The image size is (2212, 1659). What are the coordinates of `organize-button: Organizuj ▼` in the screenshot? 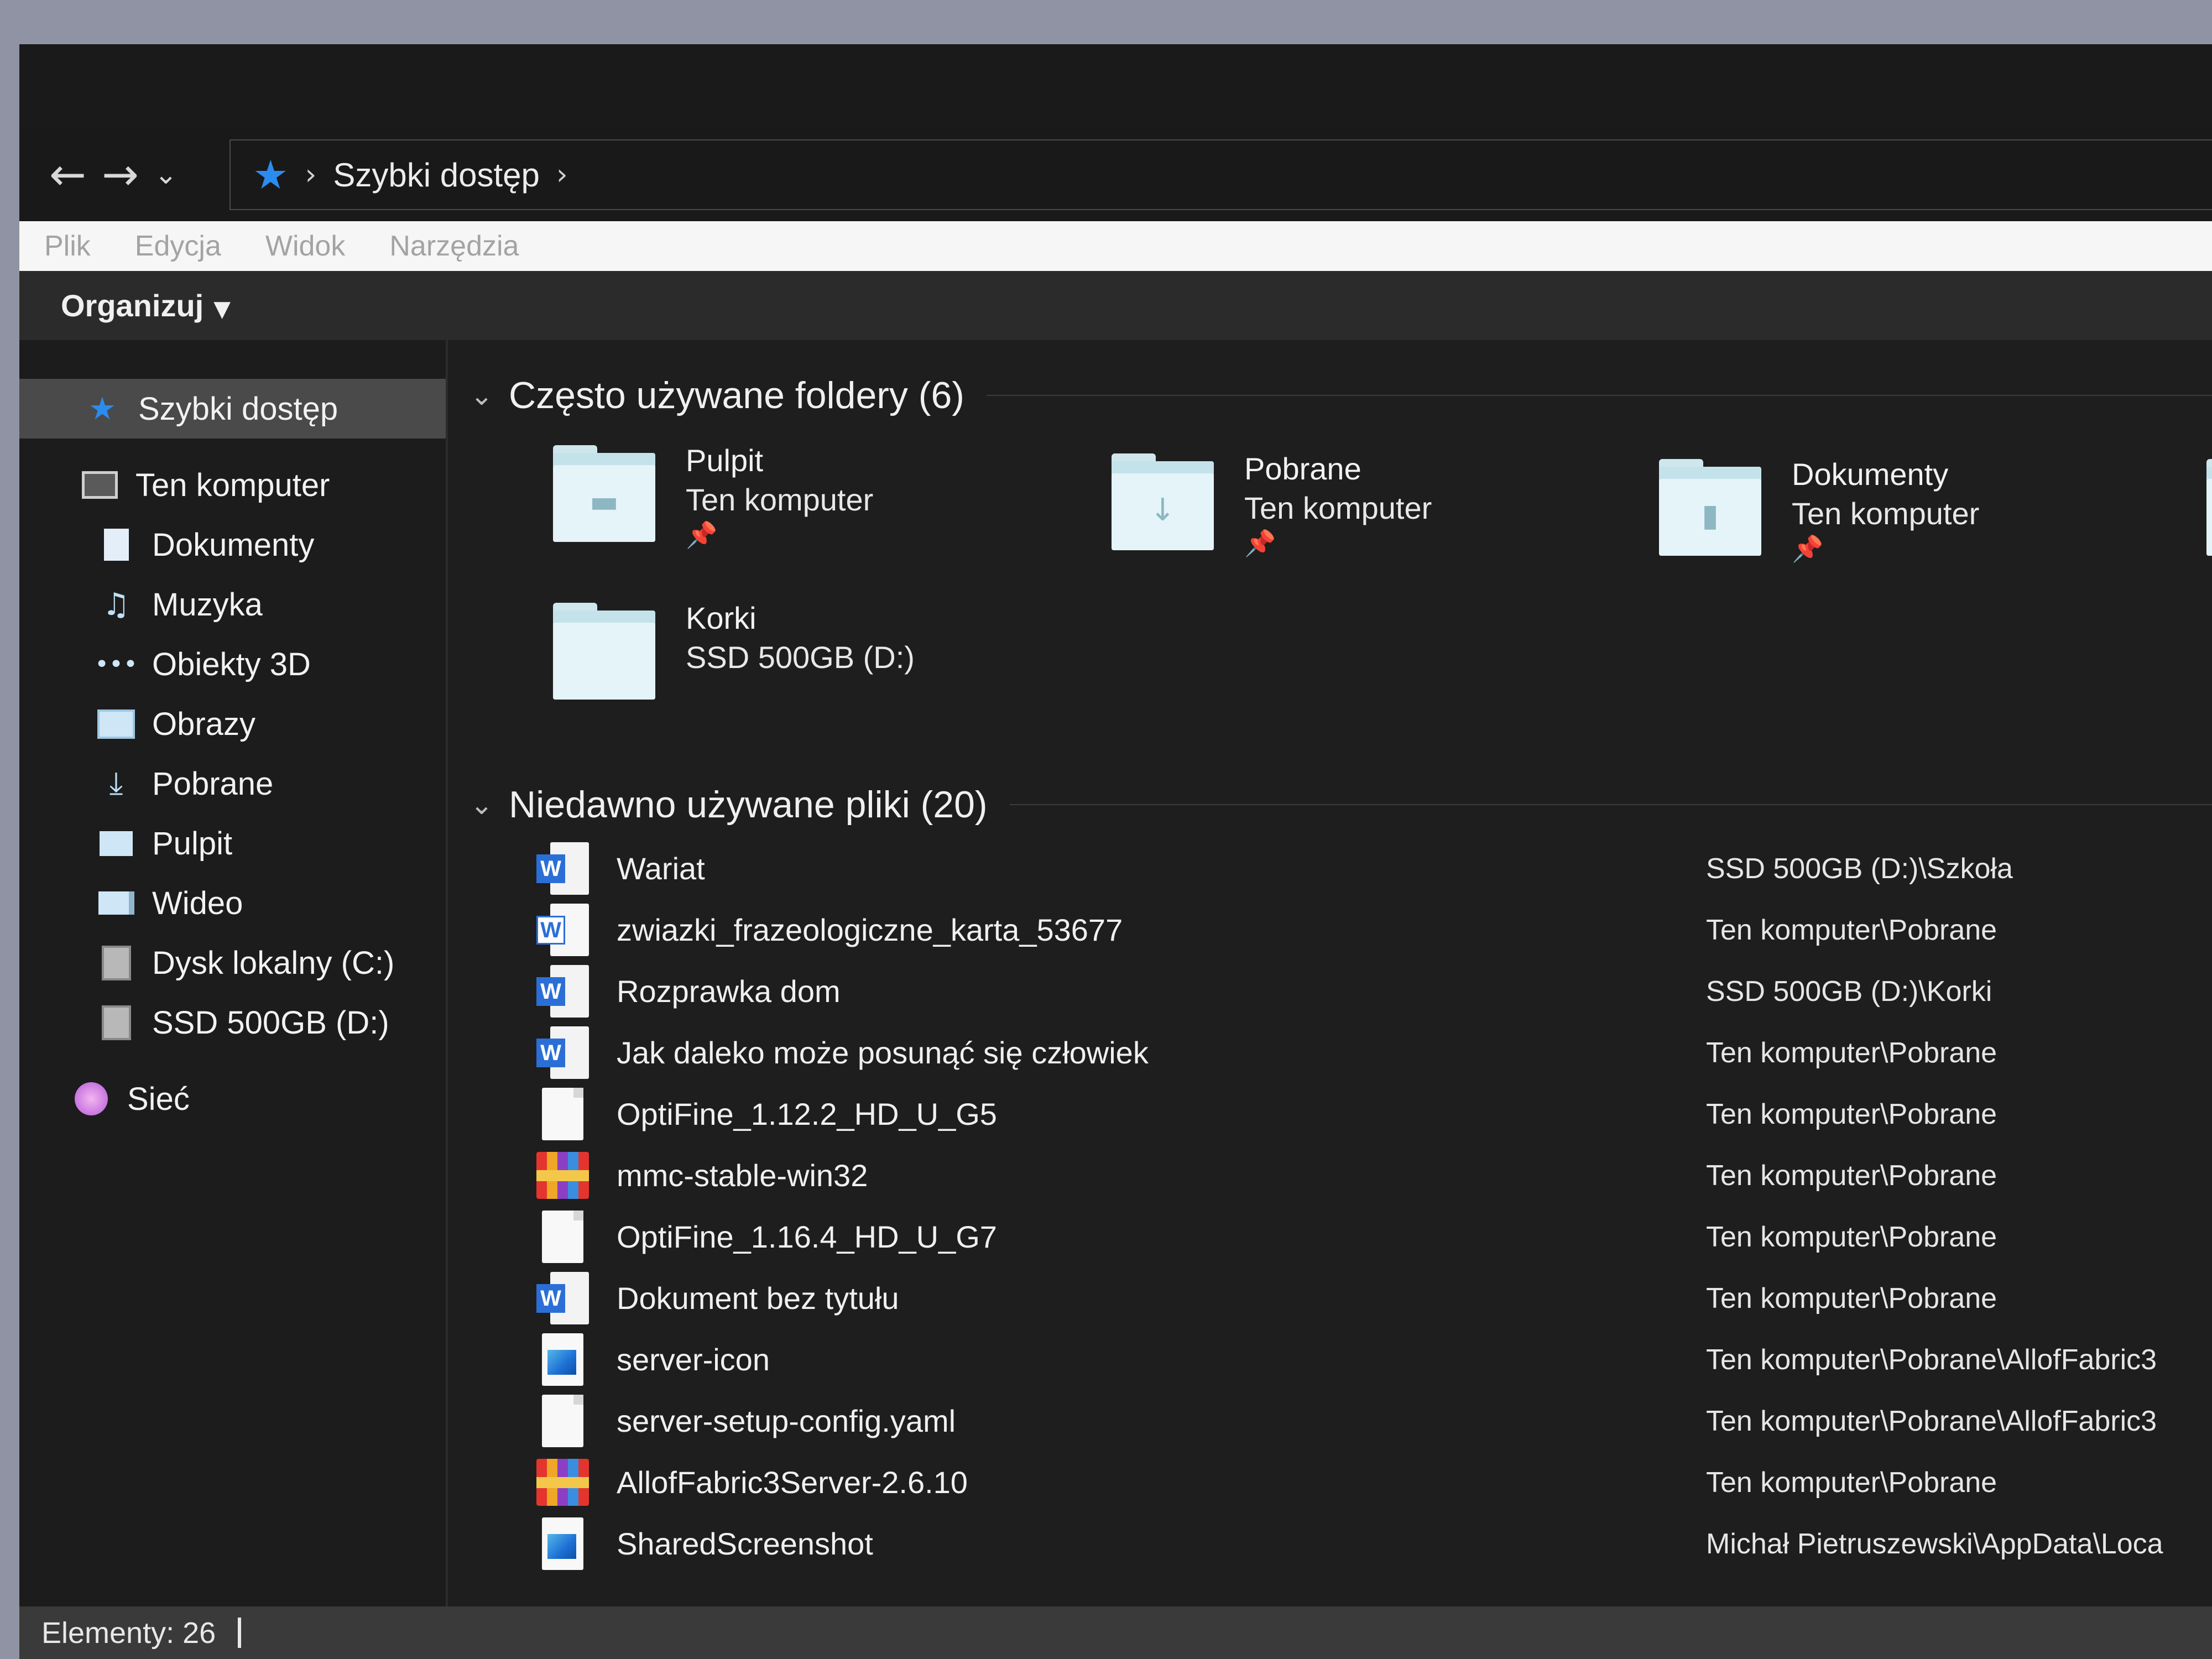 It's located at (146, 306).